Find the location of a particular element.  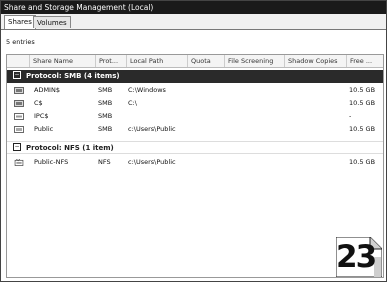

column-header-file-screening: File Screening is located at coordinates (254, 61).